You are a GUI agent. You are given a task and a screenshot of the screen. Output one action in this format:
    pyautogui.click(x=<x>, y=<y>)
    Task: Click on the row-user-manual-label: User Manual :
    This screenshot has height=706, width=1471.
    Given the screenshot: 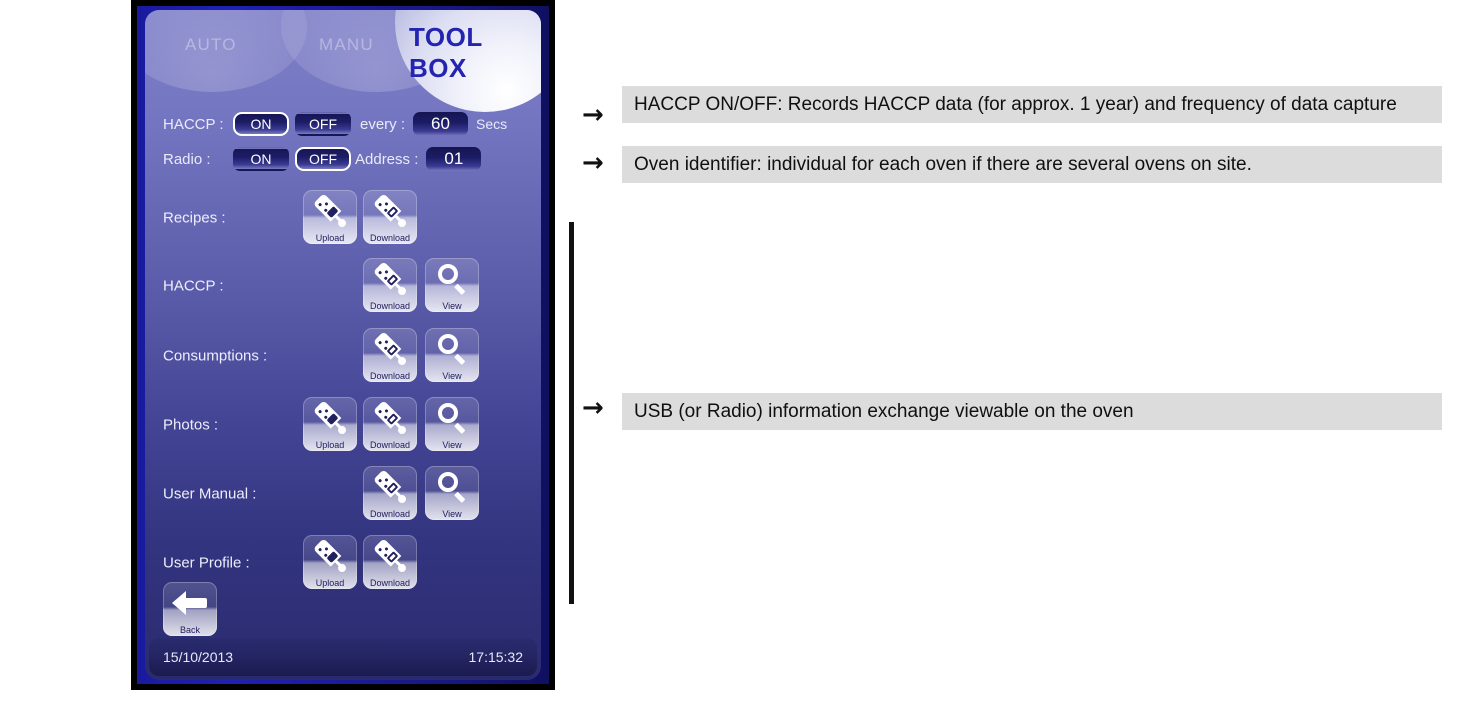 What is the action you would take?
    pyautogui.click(x=210, y=494)
    